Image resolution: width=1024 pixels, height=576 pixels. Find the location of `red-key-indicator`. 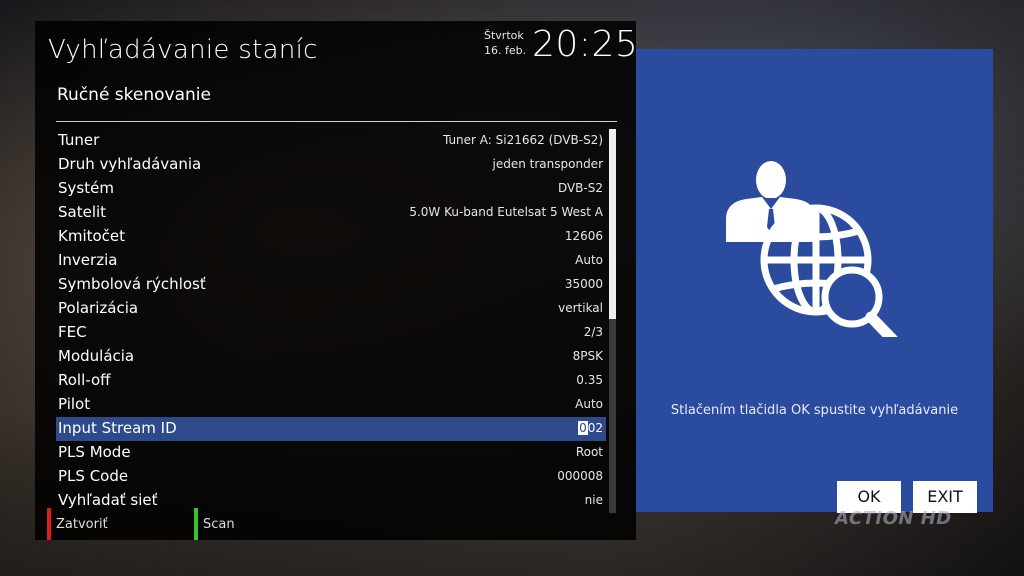

red-key-indicator is located at coordinates (49, 524).